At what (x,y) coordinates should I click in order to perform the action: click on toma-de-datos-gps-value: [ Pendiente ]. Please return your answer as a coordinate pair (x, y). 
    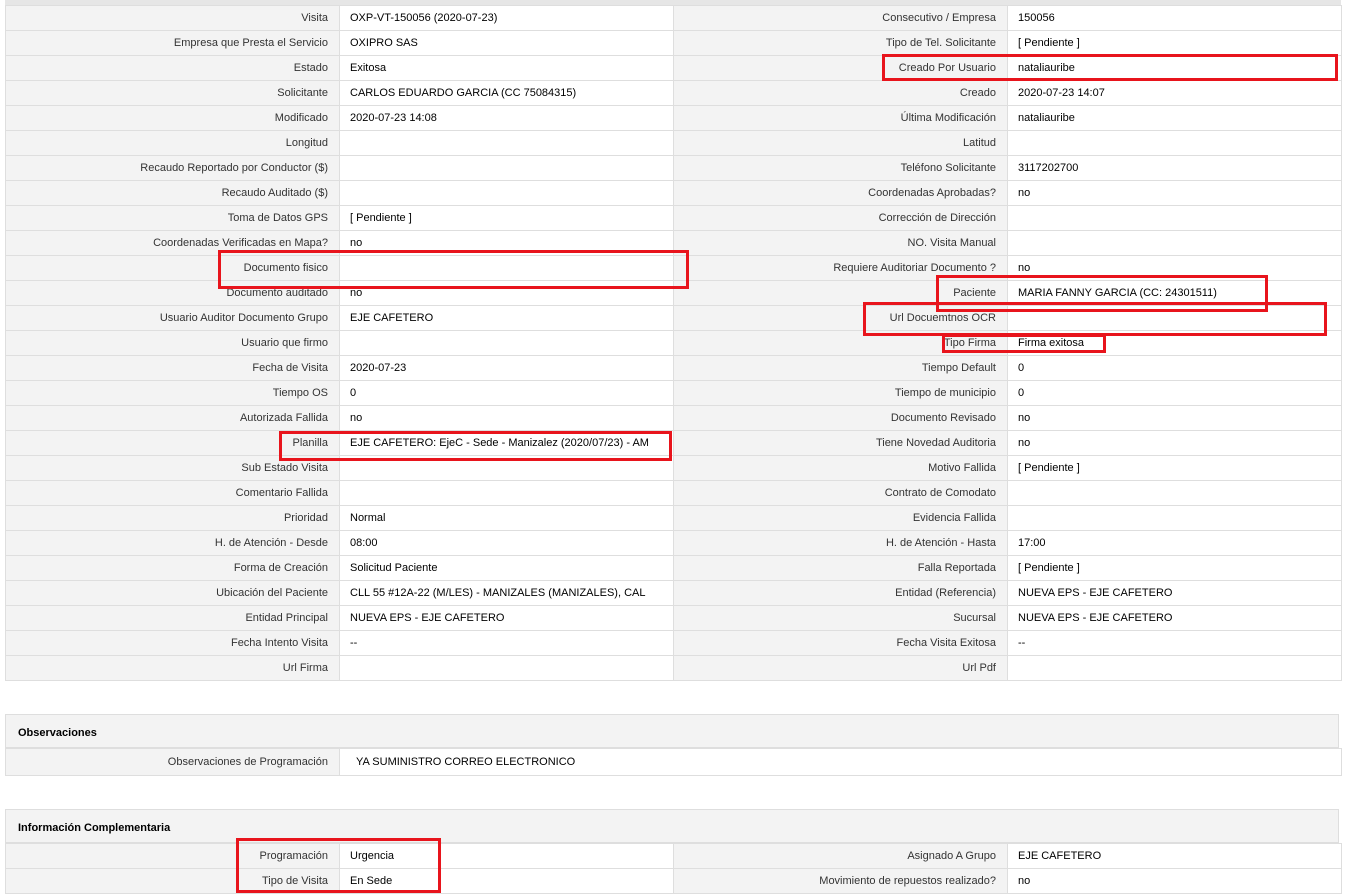
    Looking at the image, I should click on (506, 218).